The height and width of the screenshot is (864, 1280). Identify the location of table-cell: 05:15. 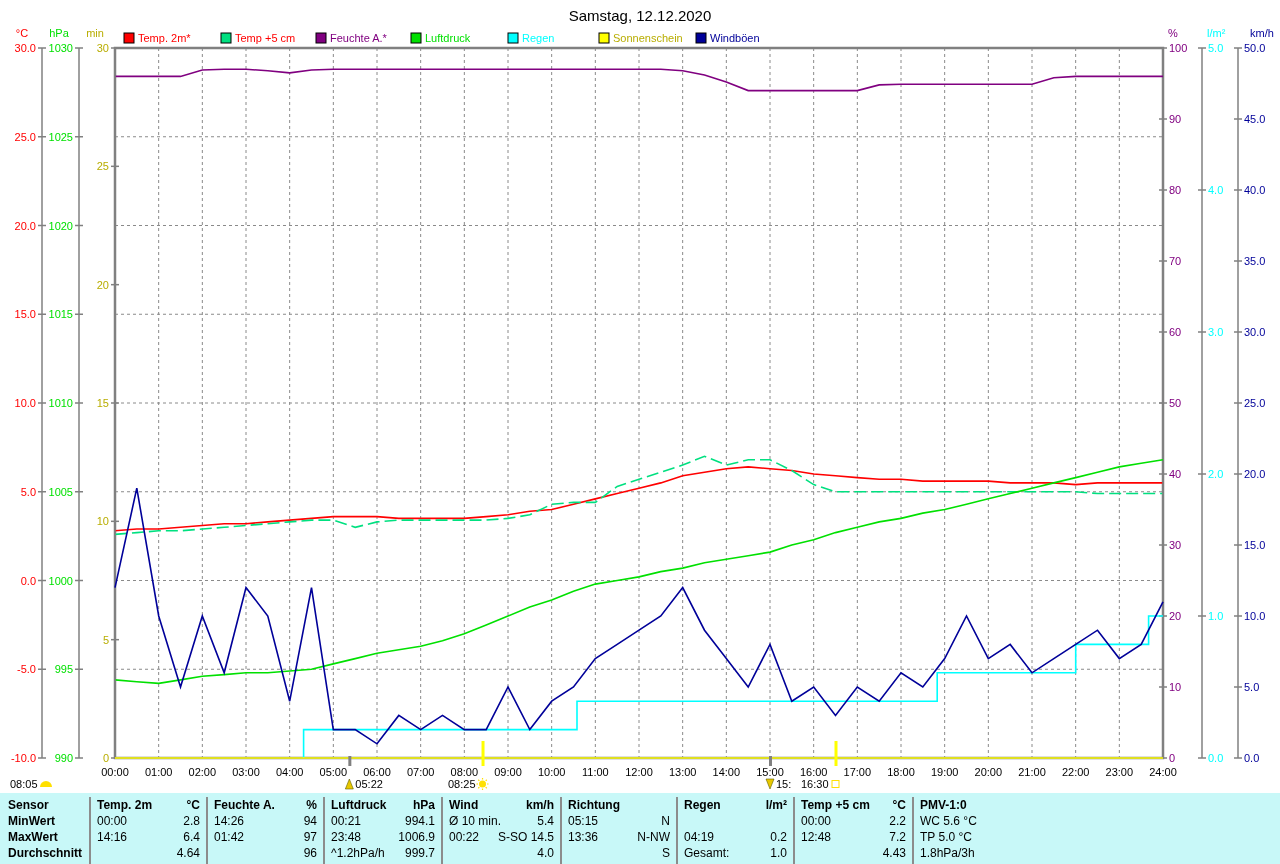
(583, 821).